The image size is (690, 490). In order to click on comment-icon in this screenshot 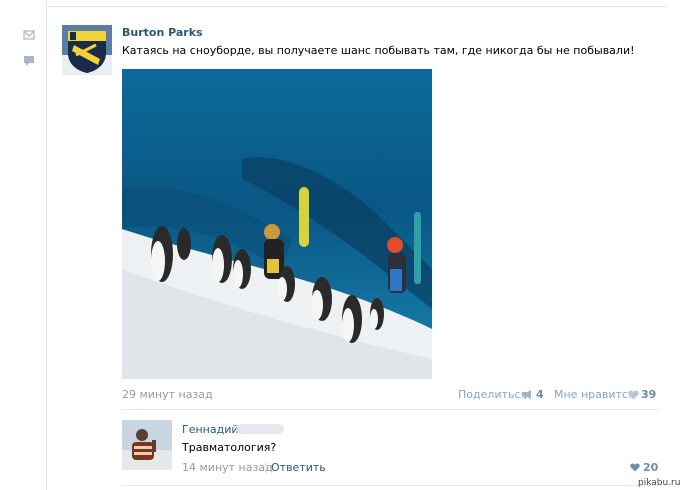, I will do `click(29, 61)`.